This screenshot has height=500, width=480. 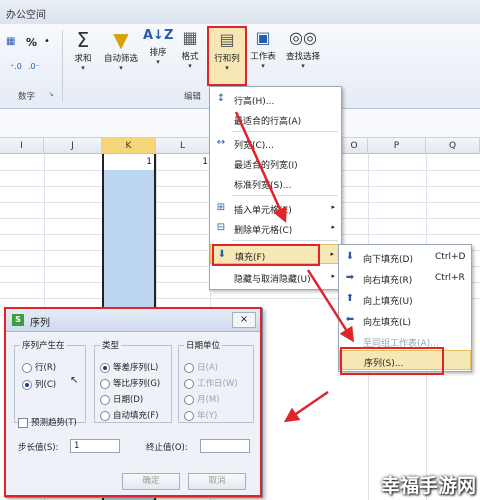 I want to click on arrow-to-dialog, so click(x=306, y=406).